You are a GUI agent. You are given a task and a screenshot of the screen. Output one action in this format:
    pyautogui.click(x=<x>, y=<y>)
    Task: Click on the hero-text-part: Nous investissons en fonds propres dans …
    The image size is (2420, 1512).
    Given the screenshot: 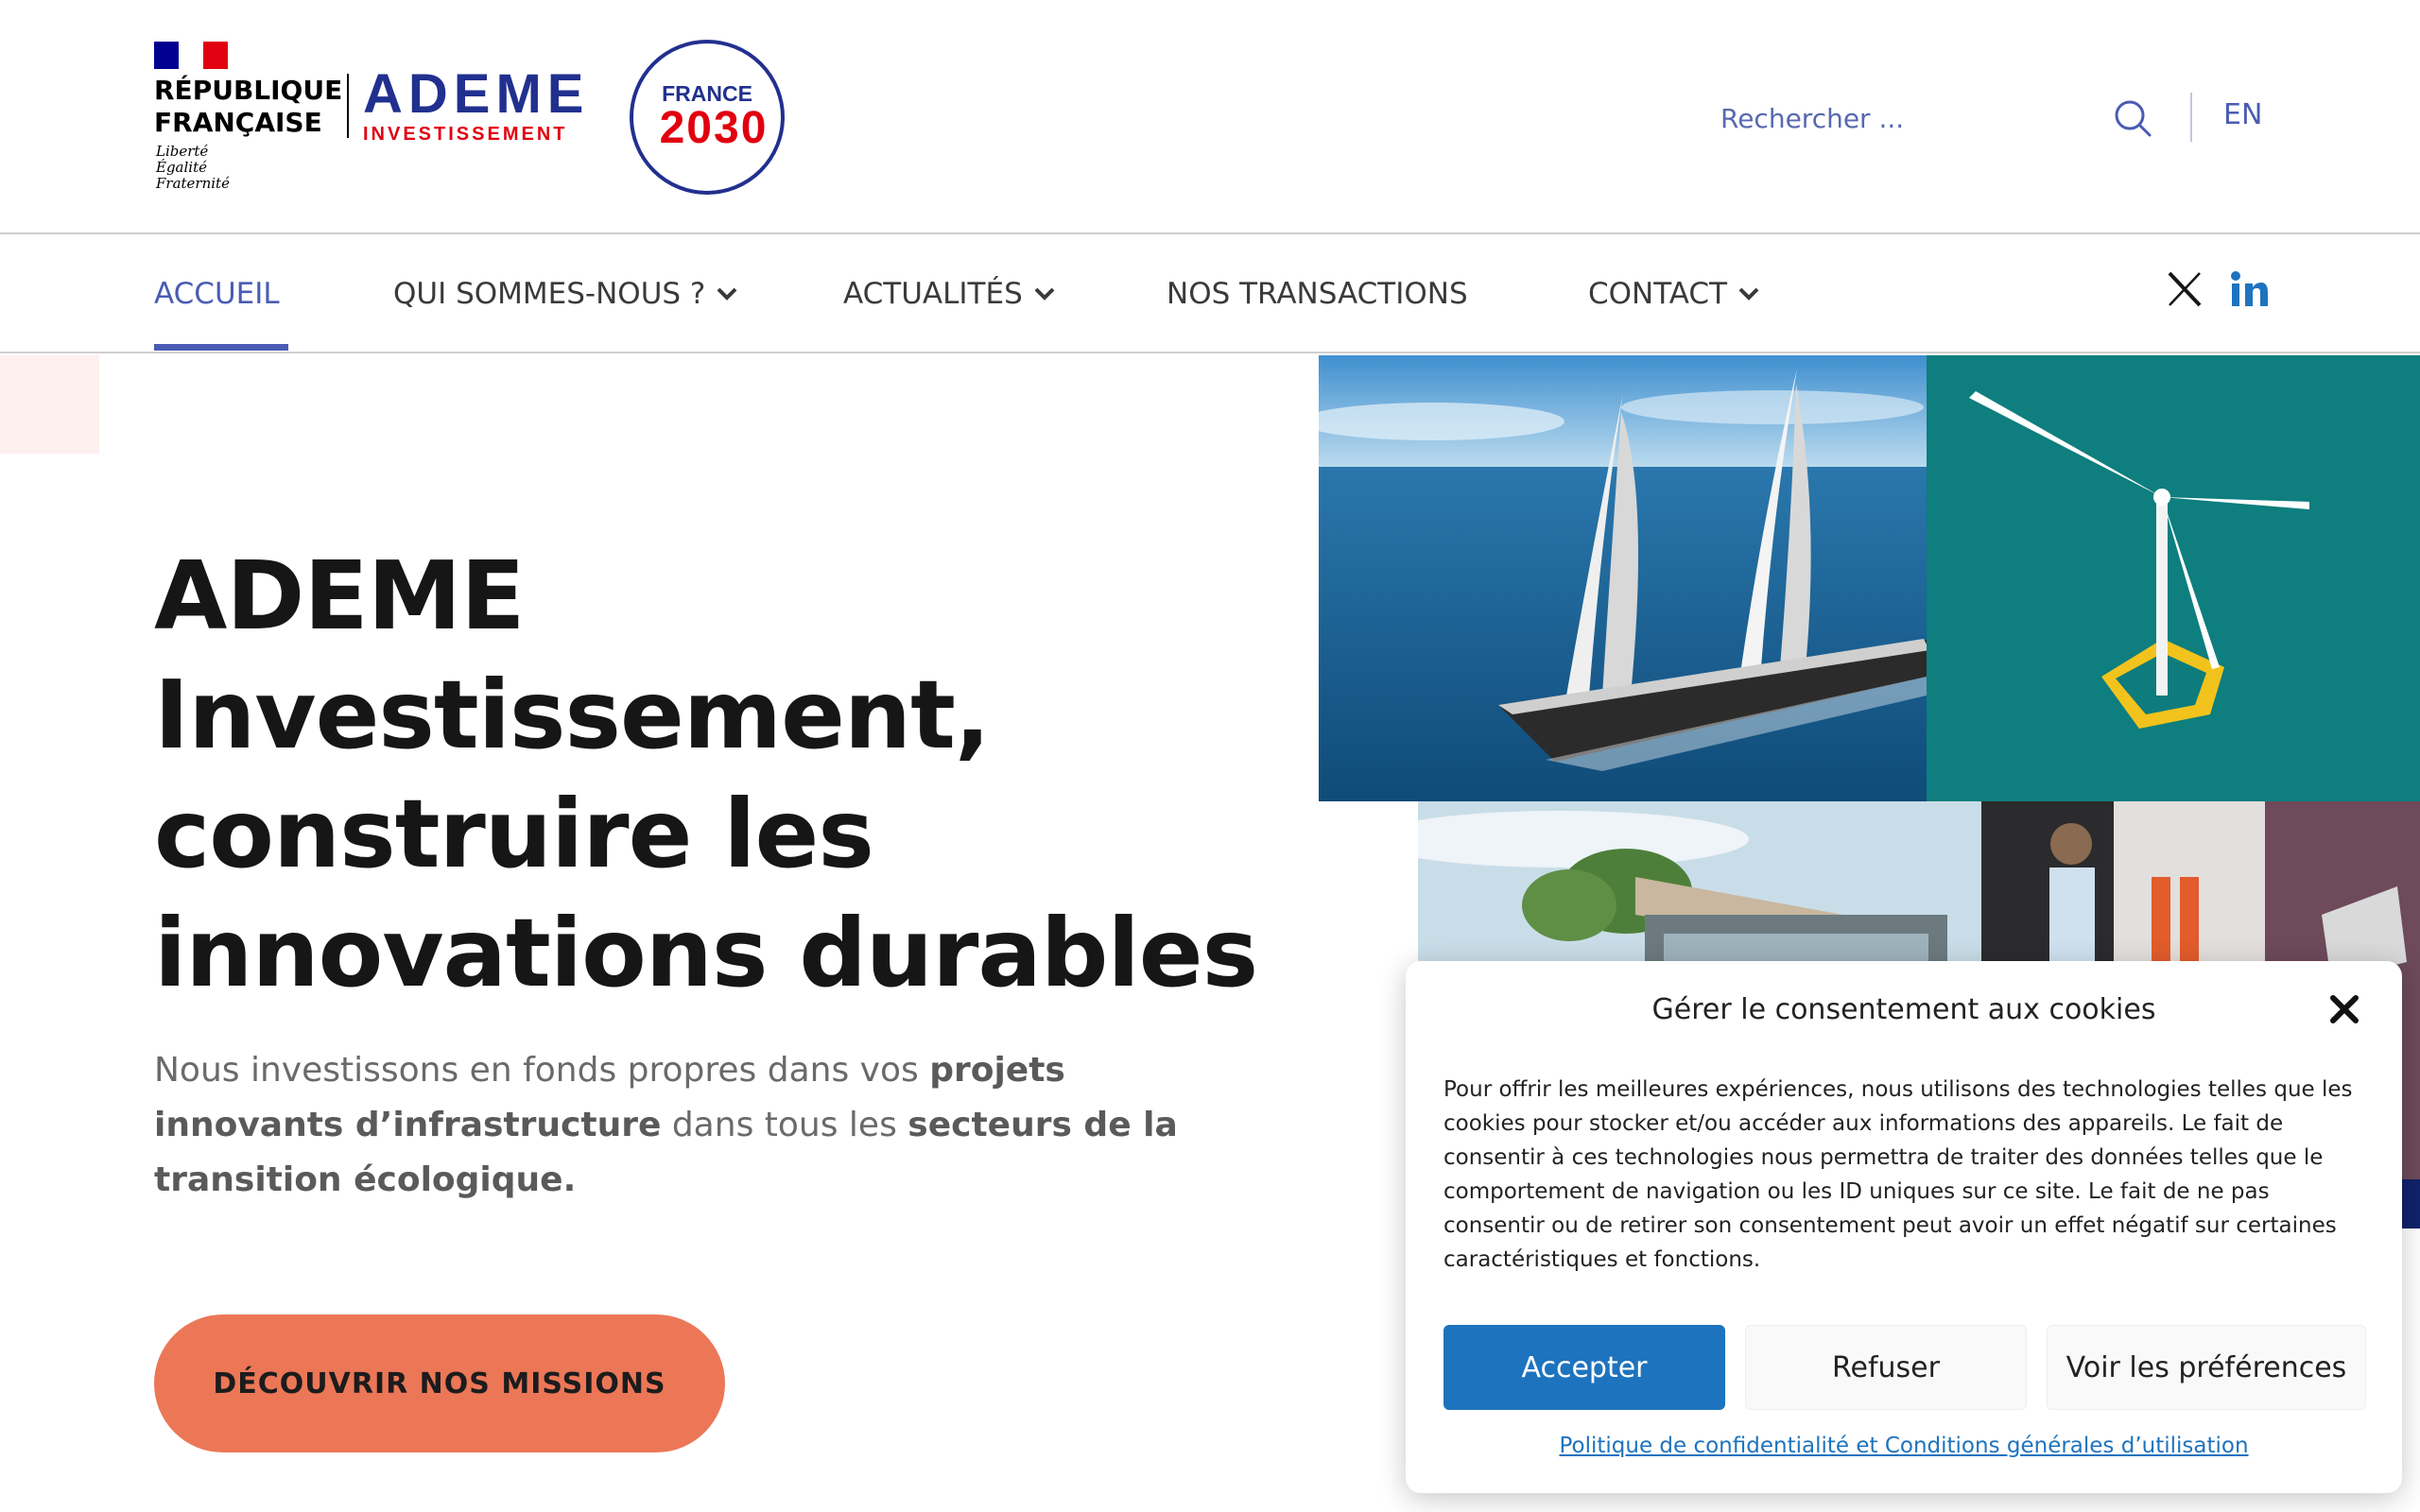 What is the action you would take?
    pyautogui.click(x=542, y=1070)
    